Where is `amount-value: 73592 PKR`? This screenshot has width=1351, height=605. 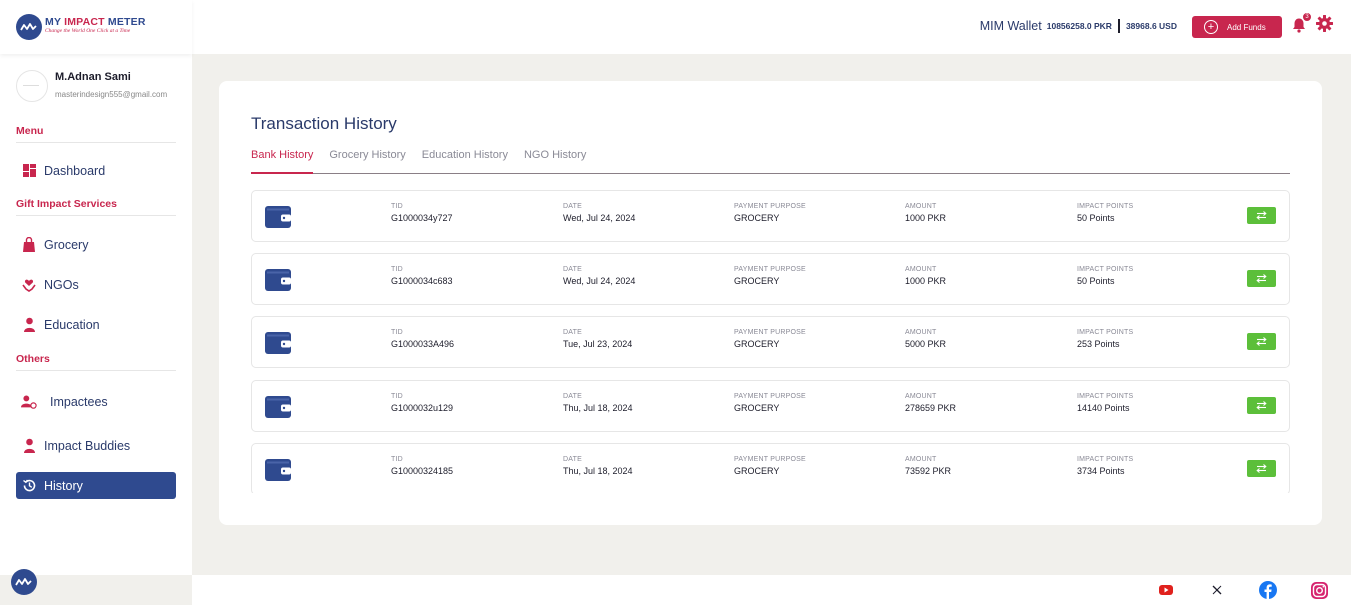 amount-value: 73592 PKR is located at coordinates (928, 471).